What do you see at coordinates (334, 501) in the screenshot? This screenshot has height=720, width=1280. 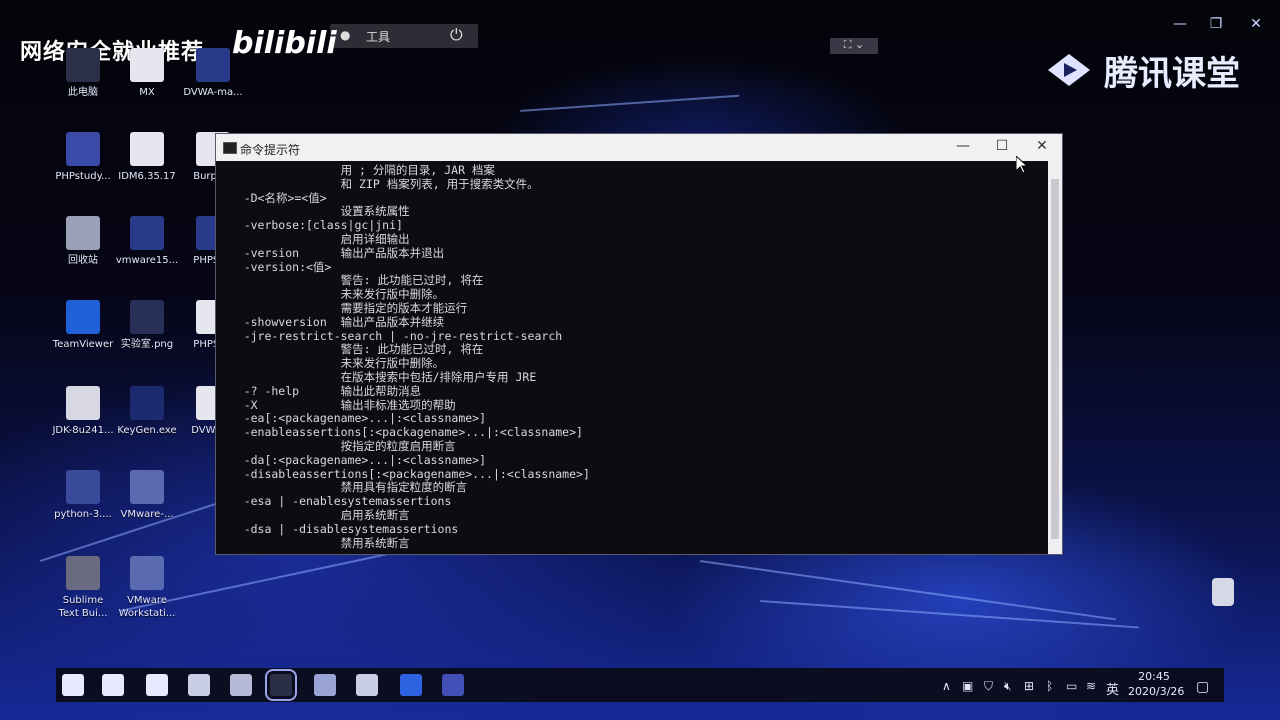 I see `cmd-output-line: -esa | -enablesystemassertions` at bounding box center [334, 501].